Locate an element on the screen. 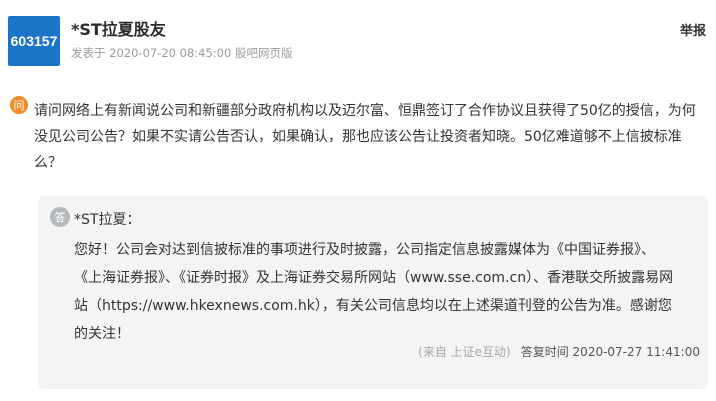  answer-time: 答复时间 2020-07-27 11:41:00 is located at coordinates (610, 352).